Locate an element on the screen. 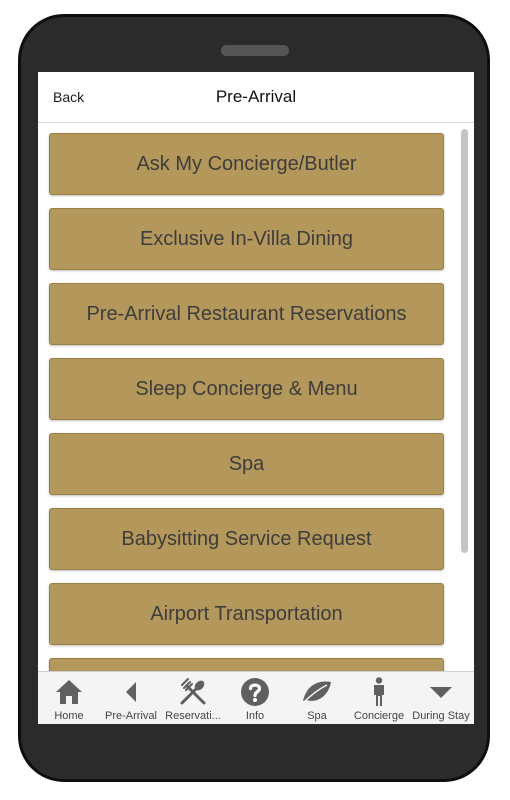  next-menu-button-partial is located at coordinates (246, 664).